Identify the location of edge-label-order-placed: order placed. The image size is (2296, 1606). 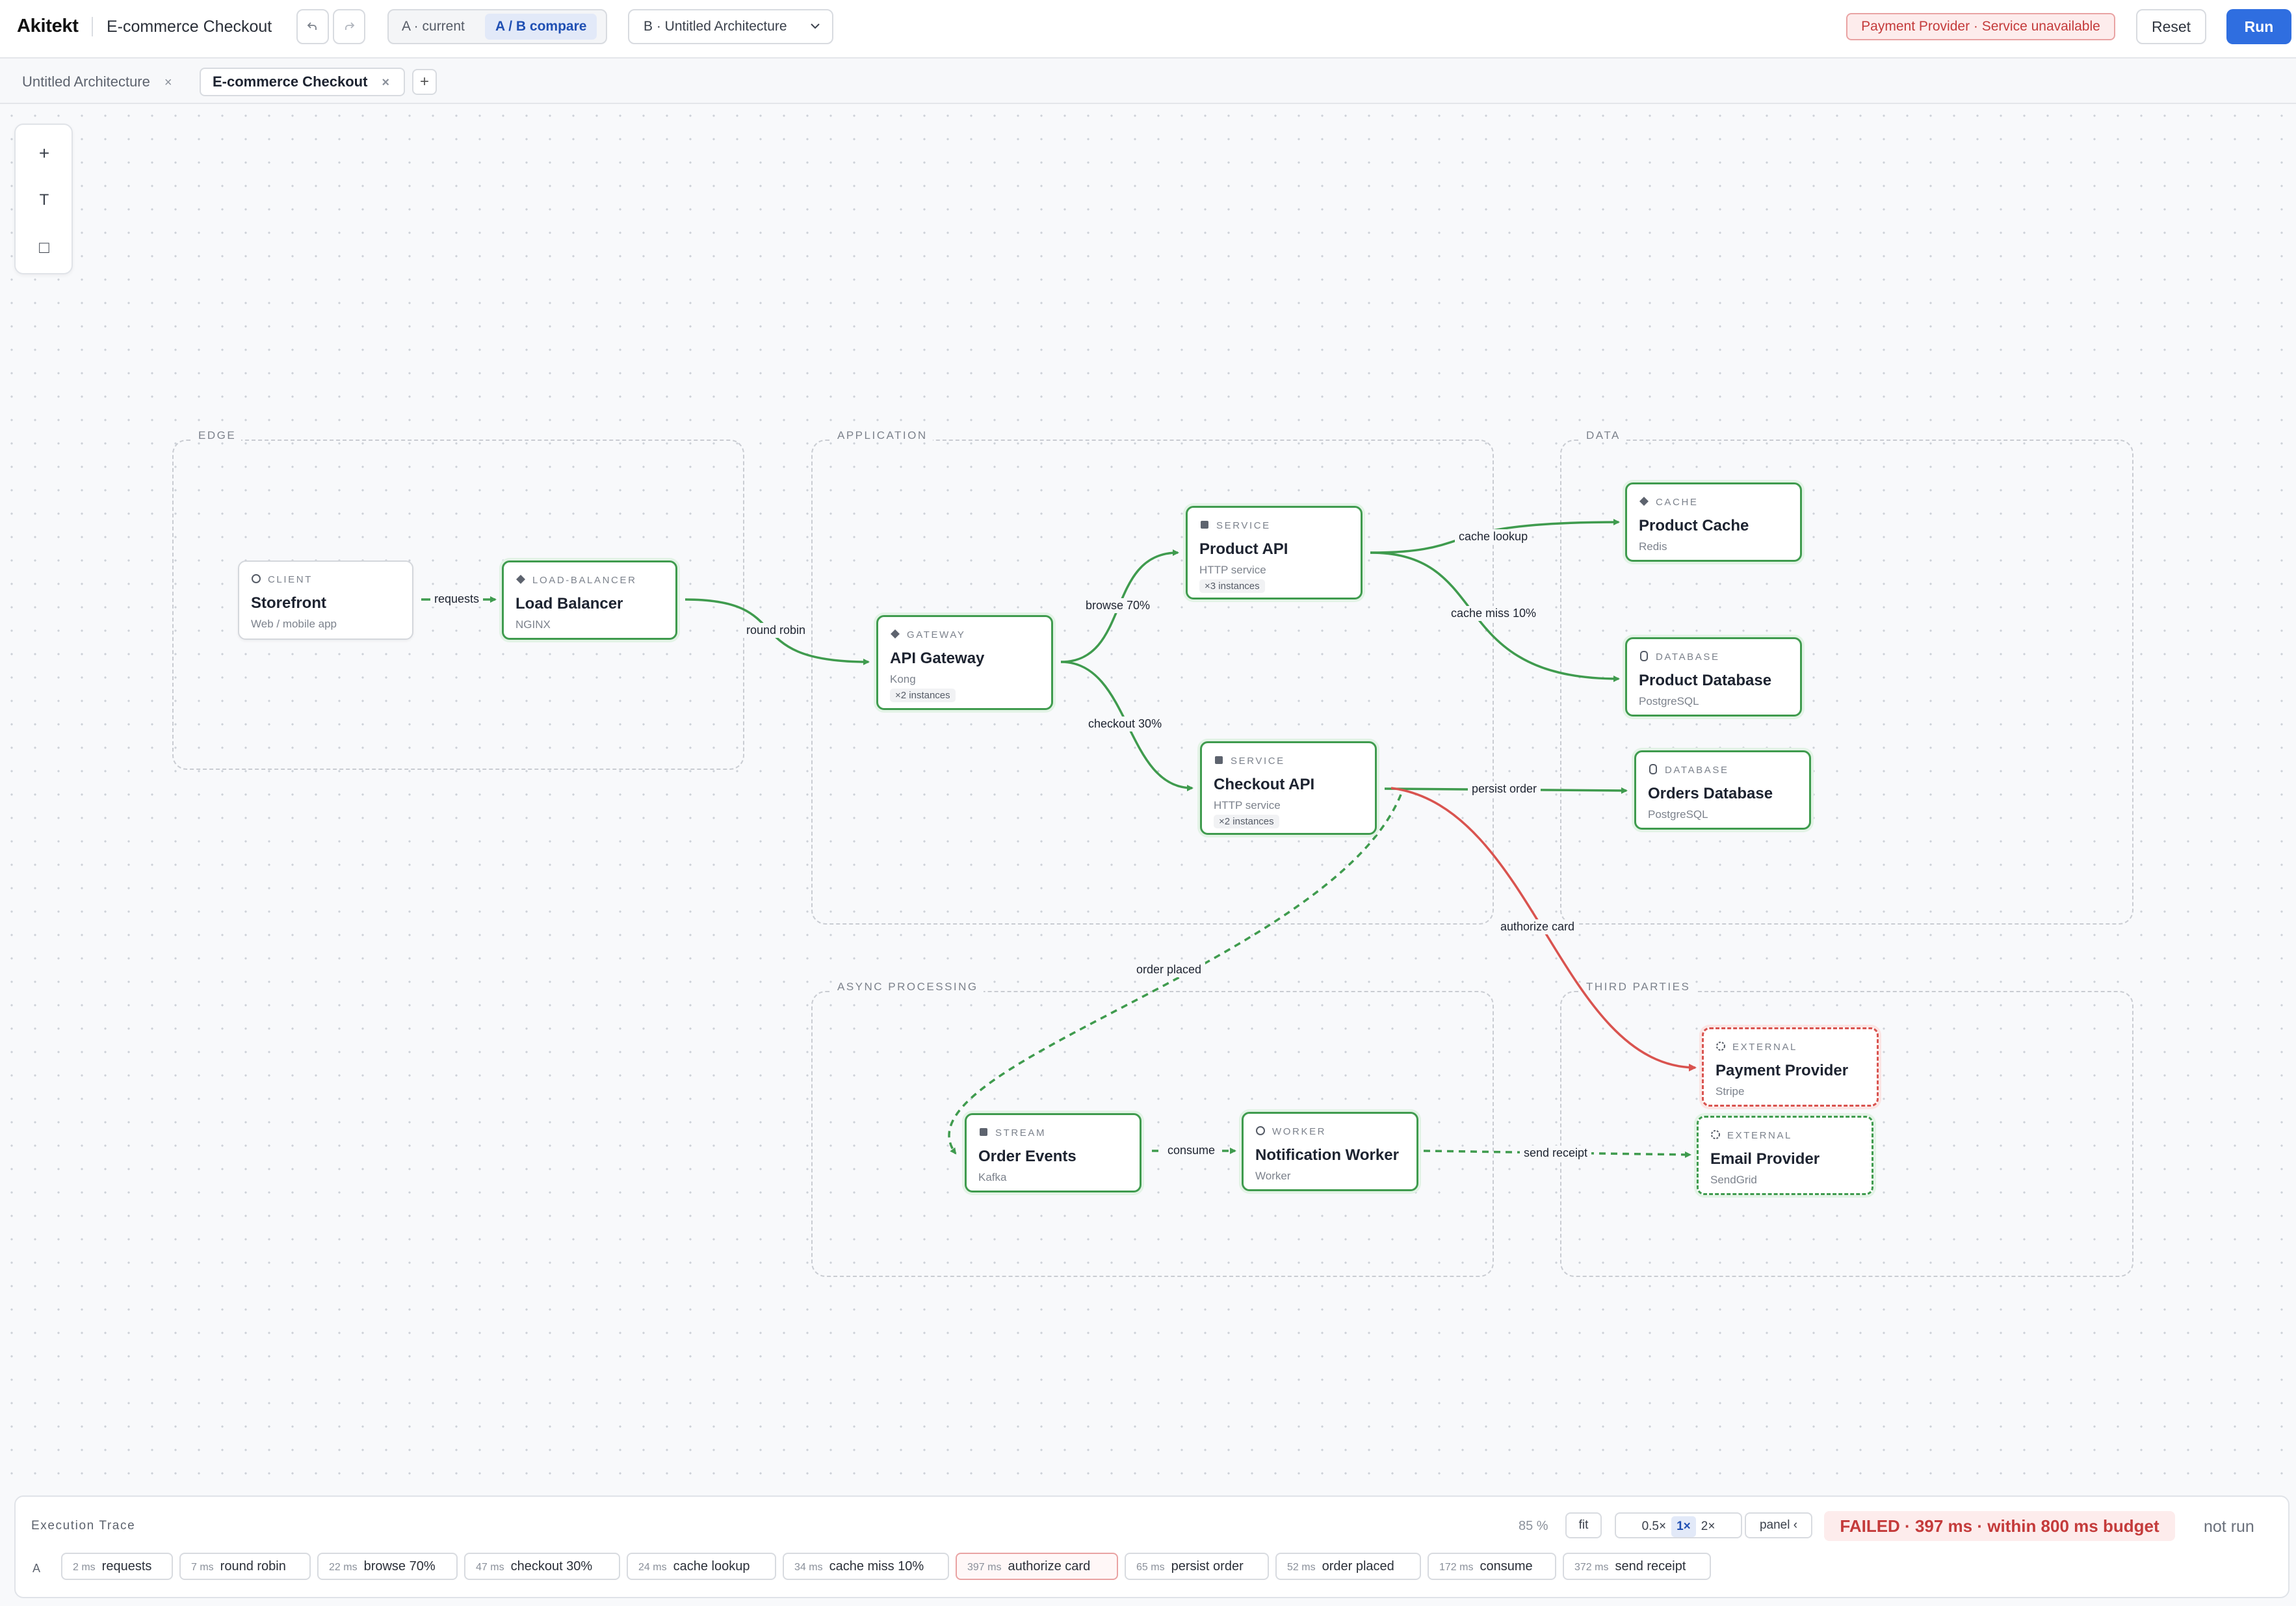
(1169, 969).